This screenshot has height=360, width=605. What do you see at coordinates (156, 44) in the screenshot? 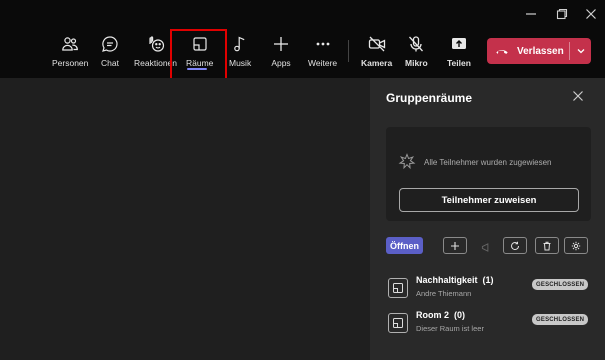
I see `reactions-icon` at bounding box center [156, 44].